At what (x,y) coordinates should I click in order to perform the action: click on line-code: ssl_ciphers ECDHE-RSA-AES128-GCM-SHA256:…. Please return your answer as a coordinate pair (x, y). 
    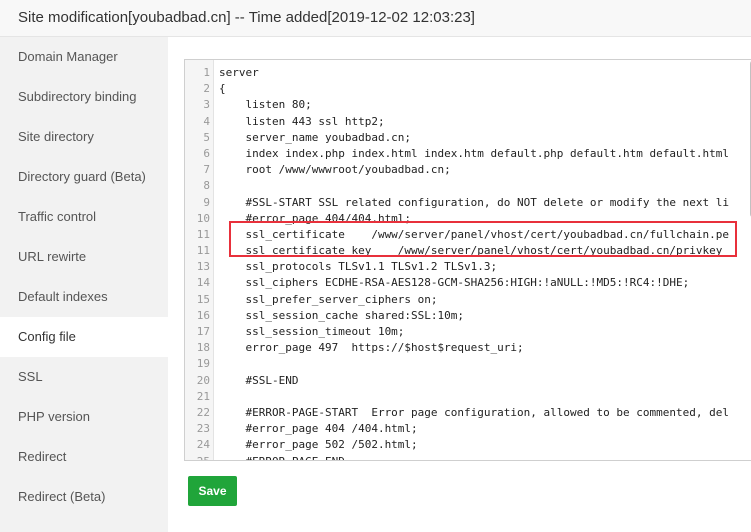
    Looking at the image, I should click on (454, 283).